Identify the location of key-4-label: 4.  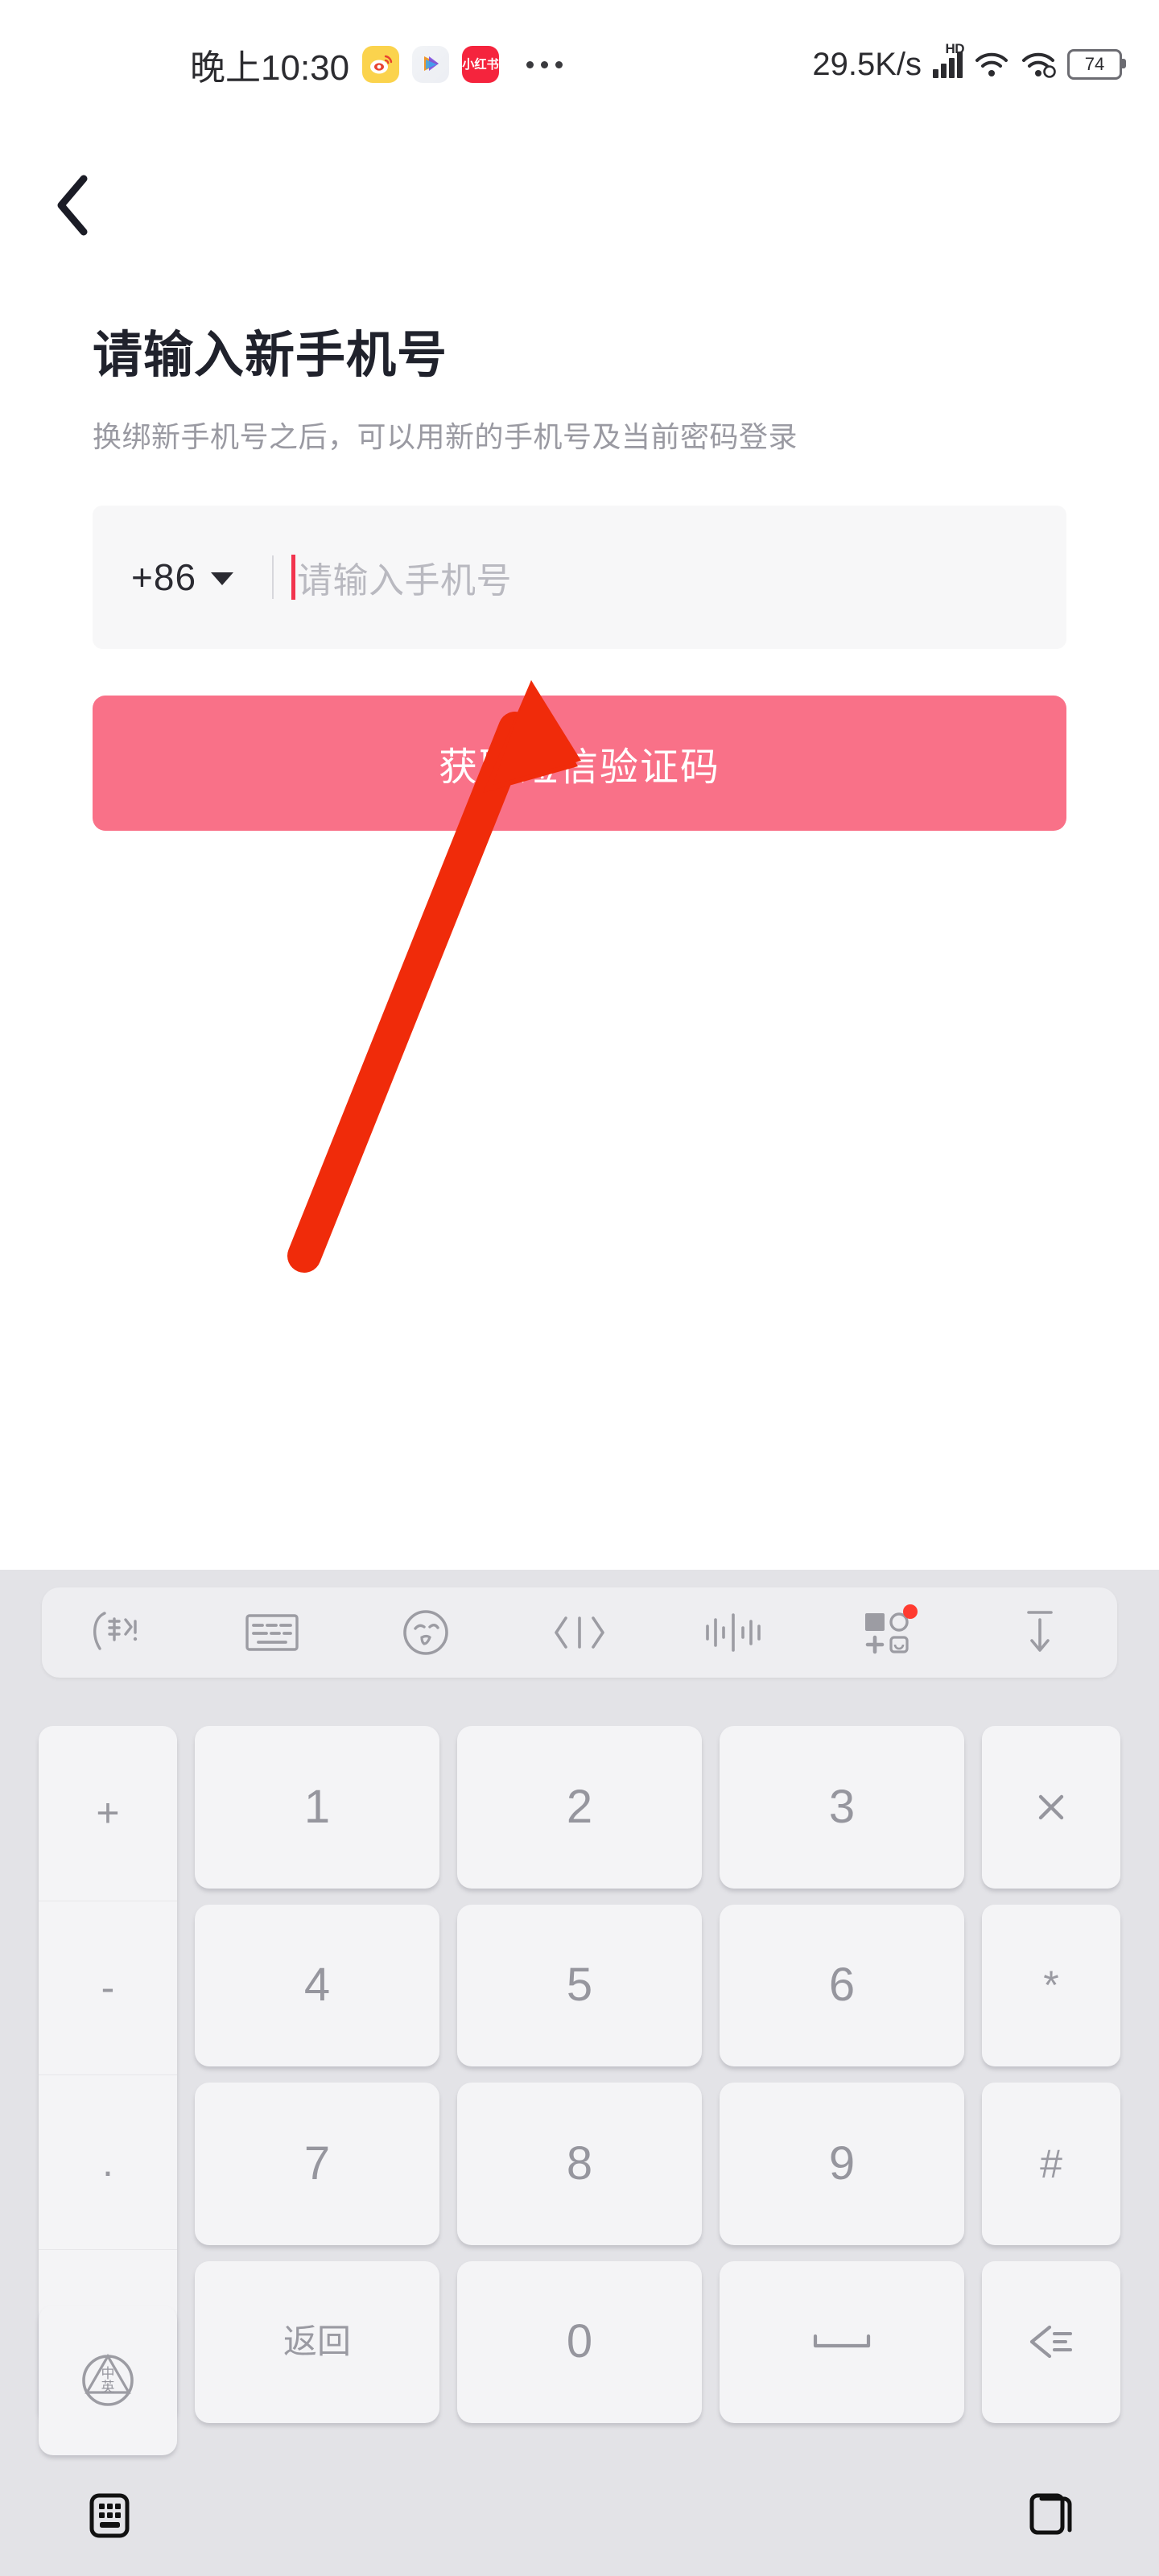
(317, 1985).